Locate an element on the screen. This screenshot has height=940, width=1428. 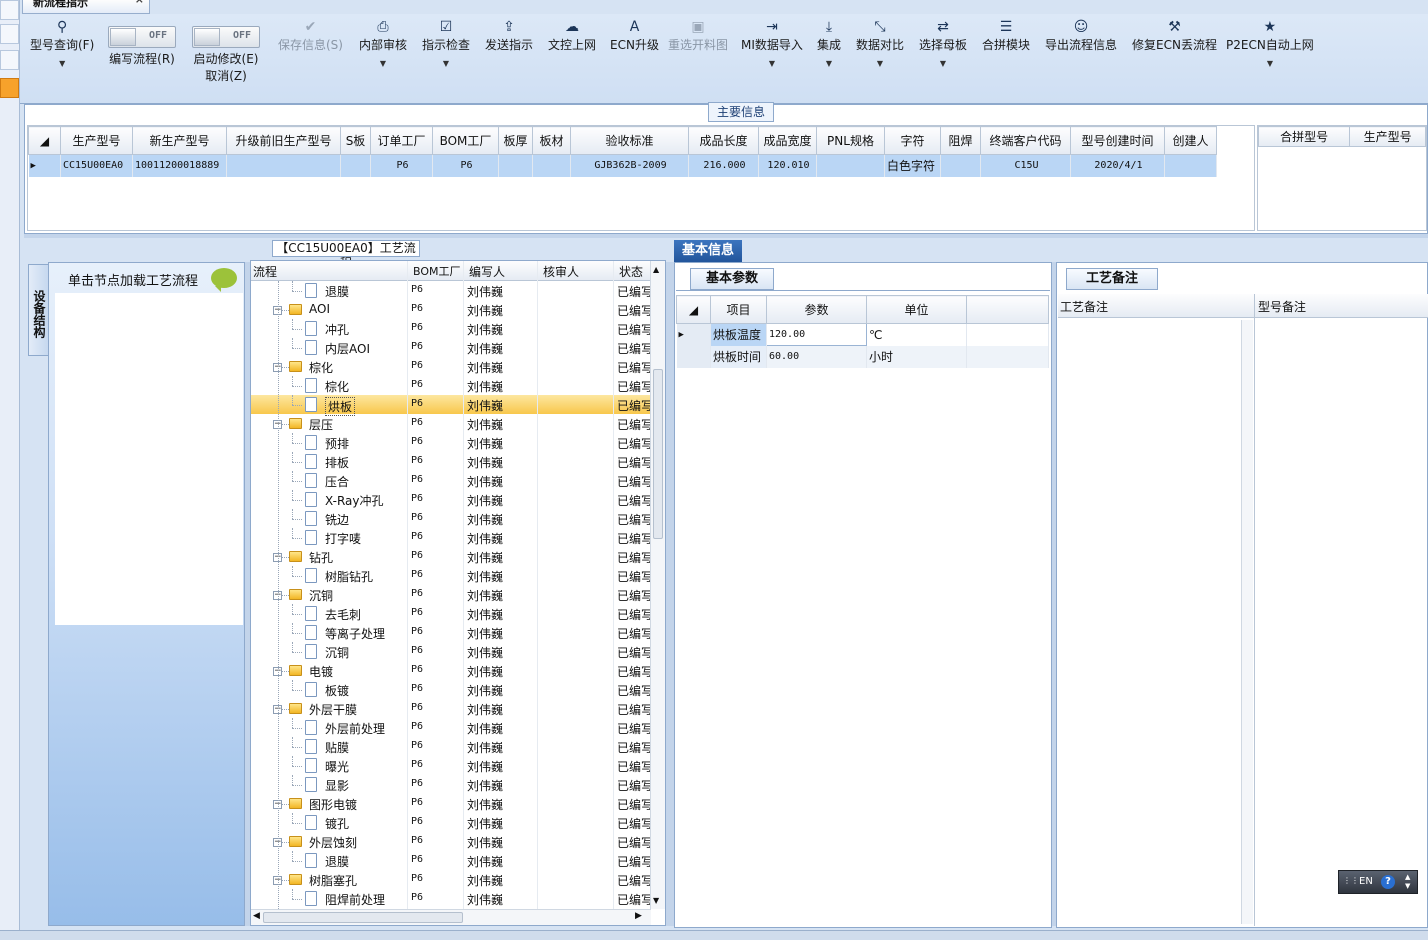
tree-node-label: 排板 is located at coordinates (337, 462).